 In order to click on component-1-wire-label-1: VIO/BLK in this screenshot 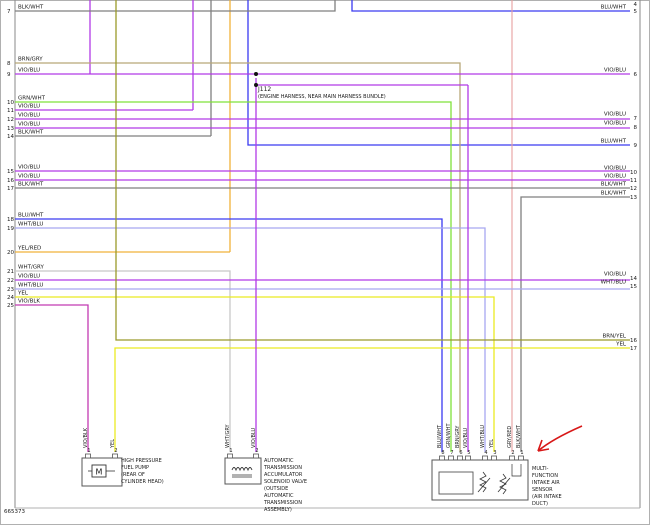, I will do `click(86, 437)`.